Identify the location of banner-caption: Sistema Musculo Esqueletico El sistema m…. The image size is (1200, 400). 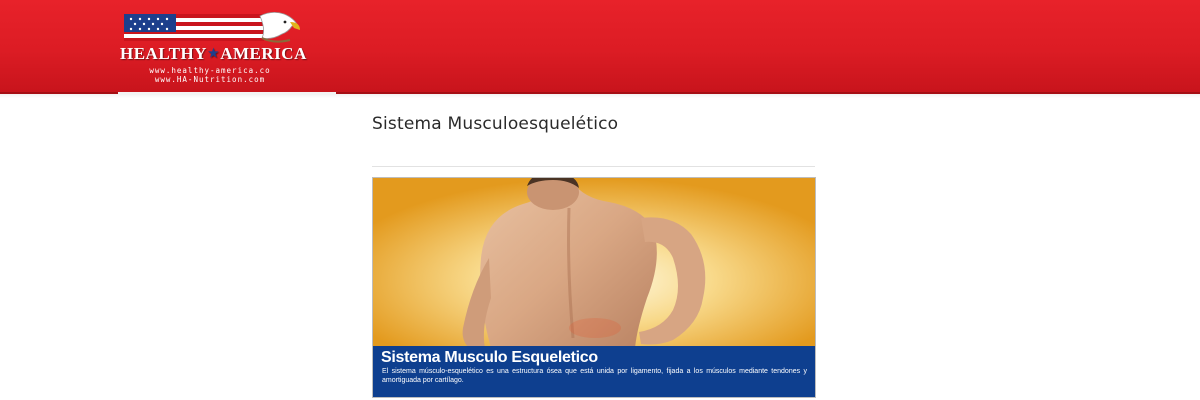
(594, 371).